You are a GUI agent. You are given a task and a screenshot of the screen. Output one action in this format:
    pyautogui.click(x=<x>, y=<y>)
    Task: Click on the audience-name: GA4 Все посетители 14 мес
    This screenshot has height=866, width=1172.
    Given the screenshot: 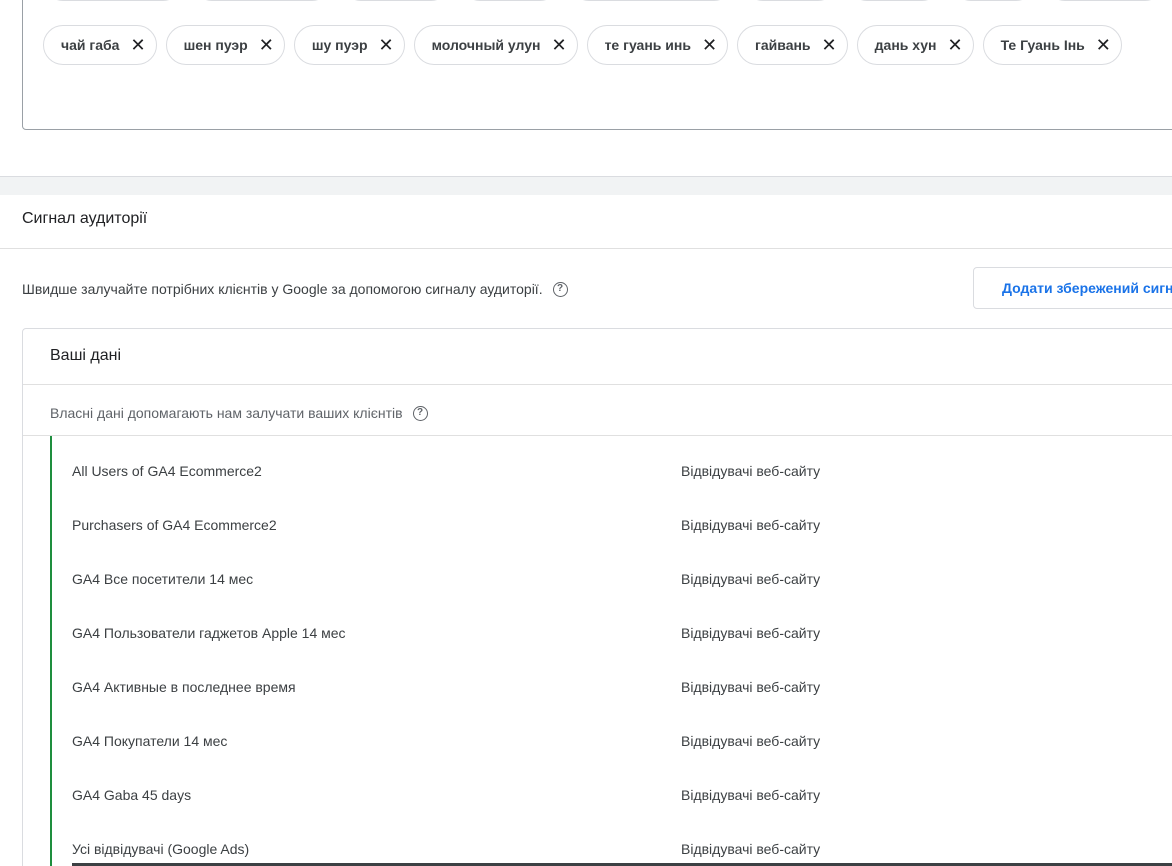 What is the action you would take?
    pyautogui.click(x=163, y=579)
    